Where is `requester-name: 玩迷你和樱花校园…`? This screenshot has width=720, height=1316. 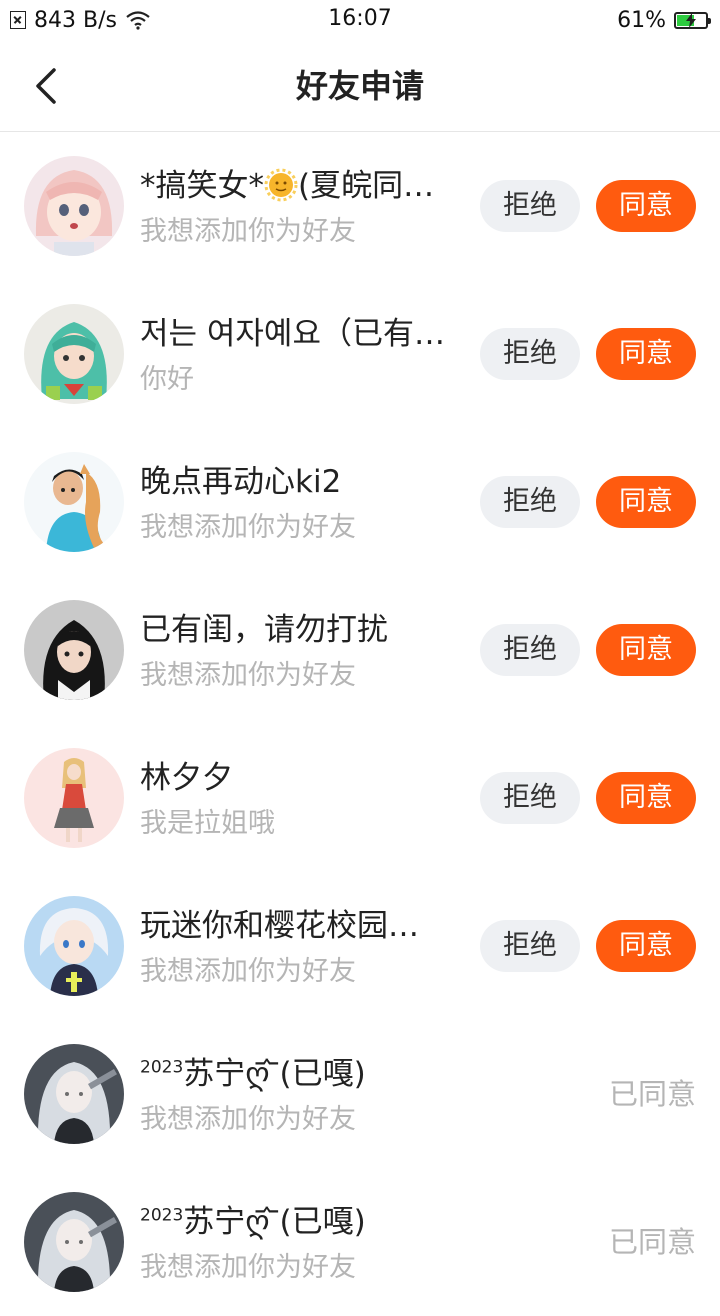
requester-name: 玩迷你和樱花校园… is located at coordinates (279, 926).